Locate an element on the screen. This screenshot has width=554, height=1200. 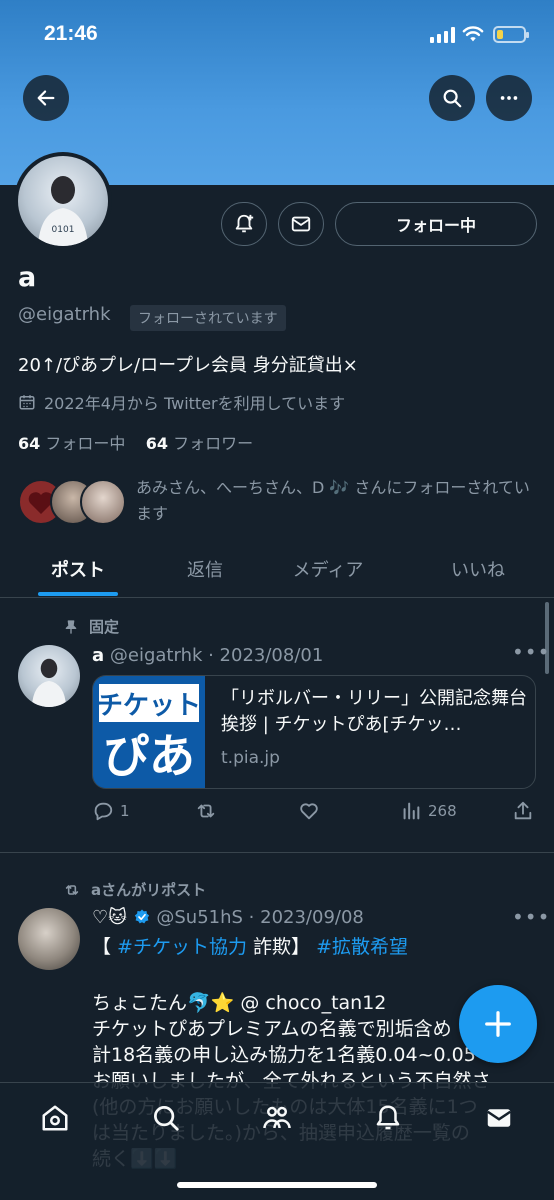
followers-you-know: あみさん、へーちさん、D 🎶 さんにフォローされています is located at coordinates (278, 503).